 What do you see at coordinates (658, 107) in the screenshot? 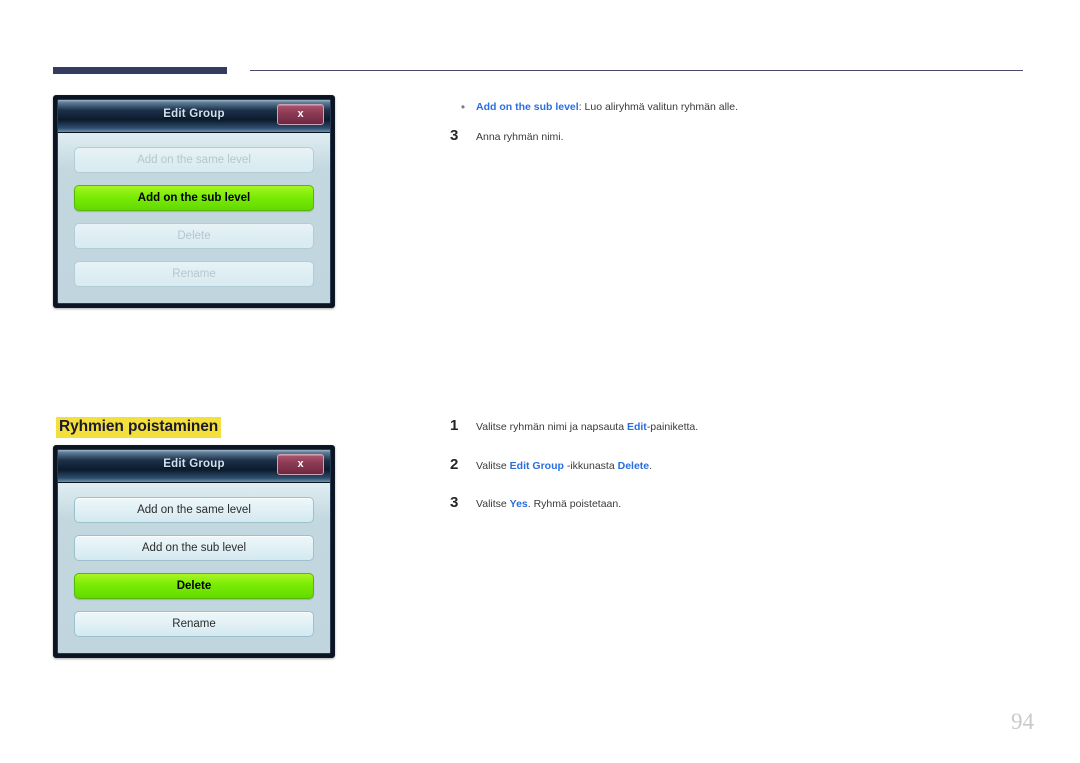
I see `bullet-rest: : Luo aliryhmä valitun ryhmän alle.` at bounding box center [658, 107].